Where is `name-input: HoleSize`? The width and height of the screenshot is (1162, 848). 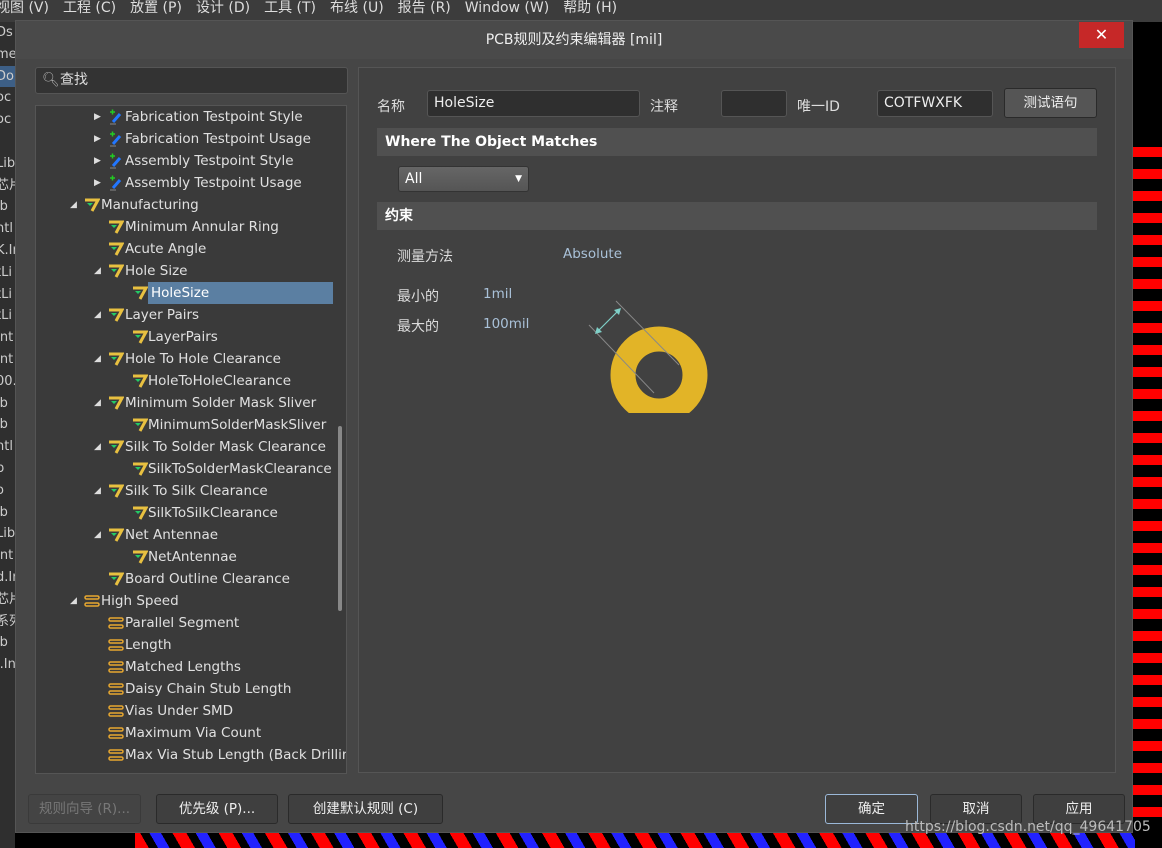 name-input: HoleSize is located at coordinates (533, 103).